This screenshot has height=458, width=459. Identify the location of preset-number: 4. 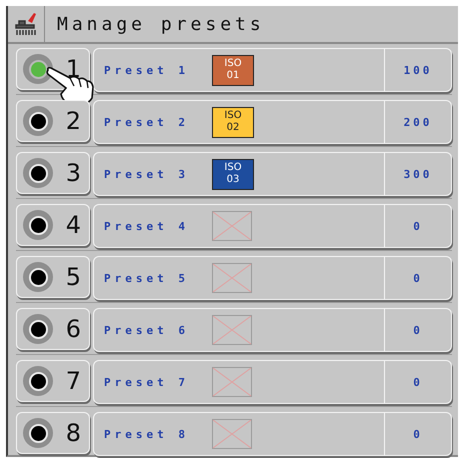
(73, 225).